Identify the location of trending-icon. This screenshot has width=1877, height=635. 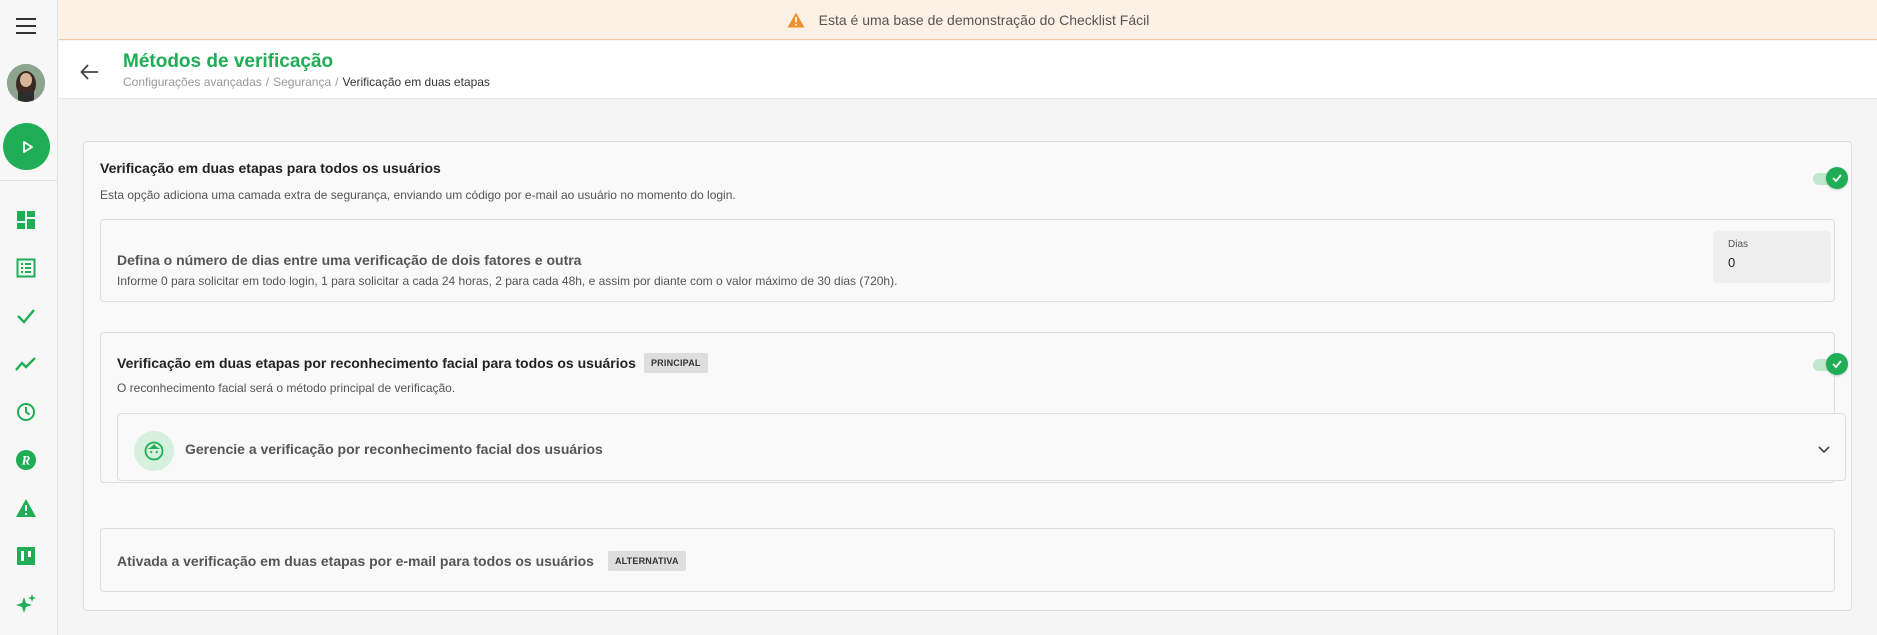
(26, 364).